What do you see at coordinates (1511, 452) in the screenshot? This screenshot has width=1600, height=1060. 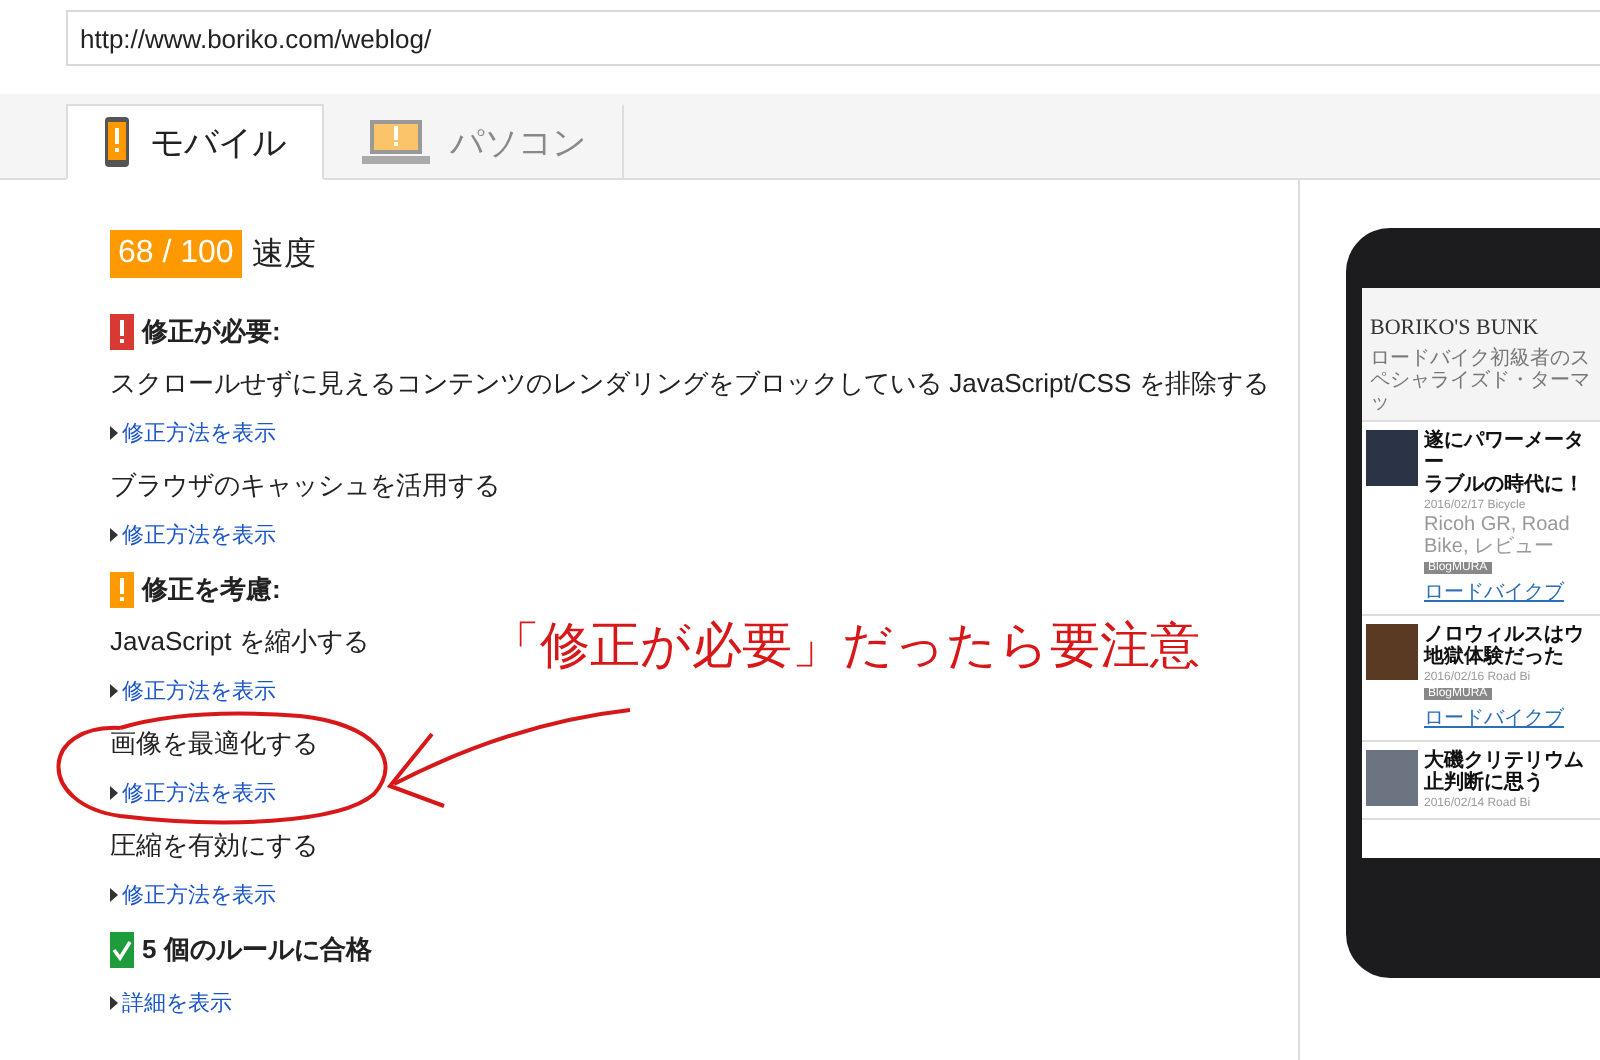 I see `article-title: 遂にパワーメーター` at bounding box center [1511, 452].